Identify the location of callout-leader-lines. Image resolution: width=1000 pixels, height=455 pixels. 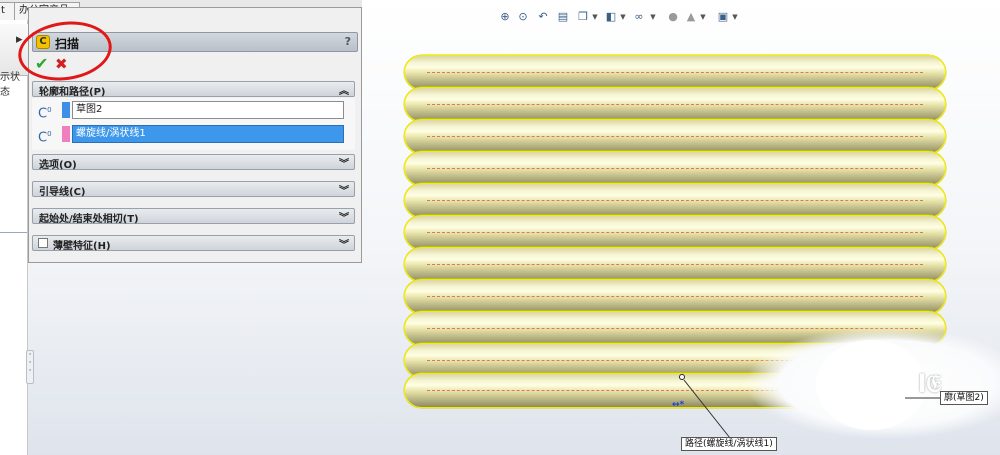
(811, 409).